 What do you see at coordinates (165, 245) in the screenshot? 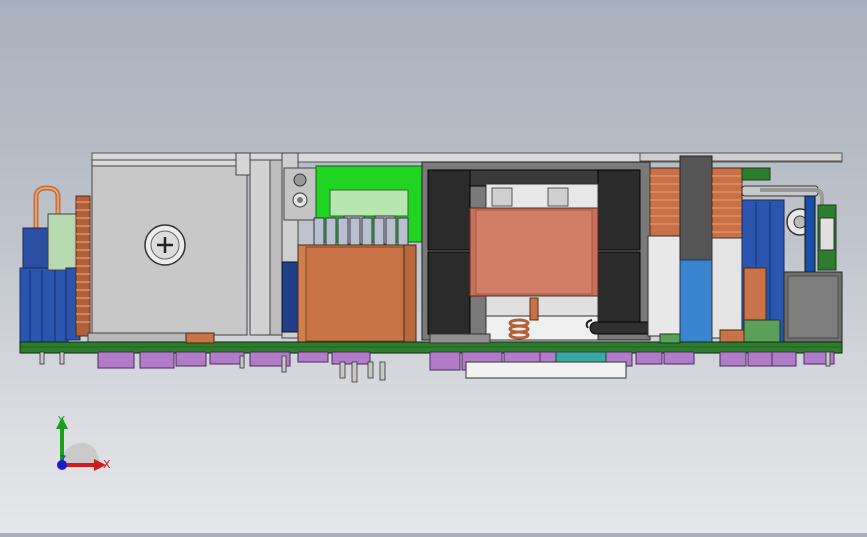
I see `screw-icon` at bounding box center [165, 245].